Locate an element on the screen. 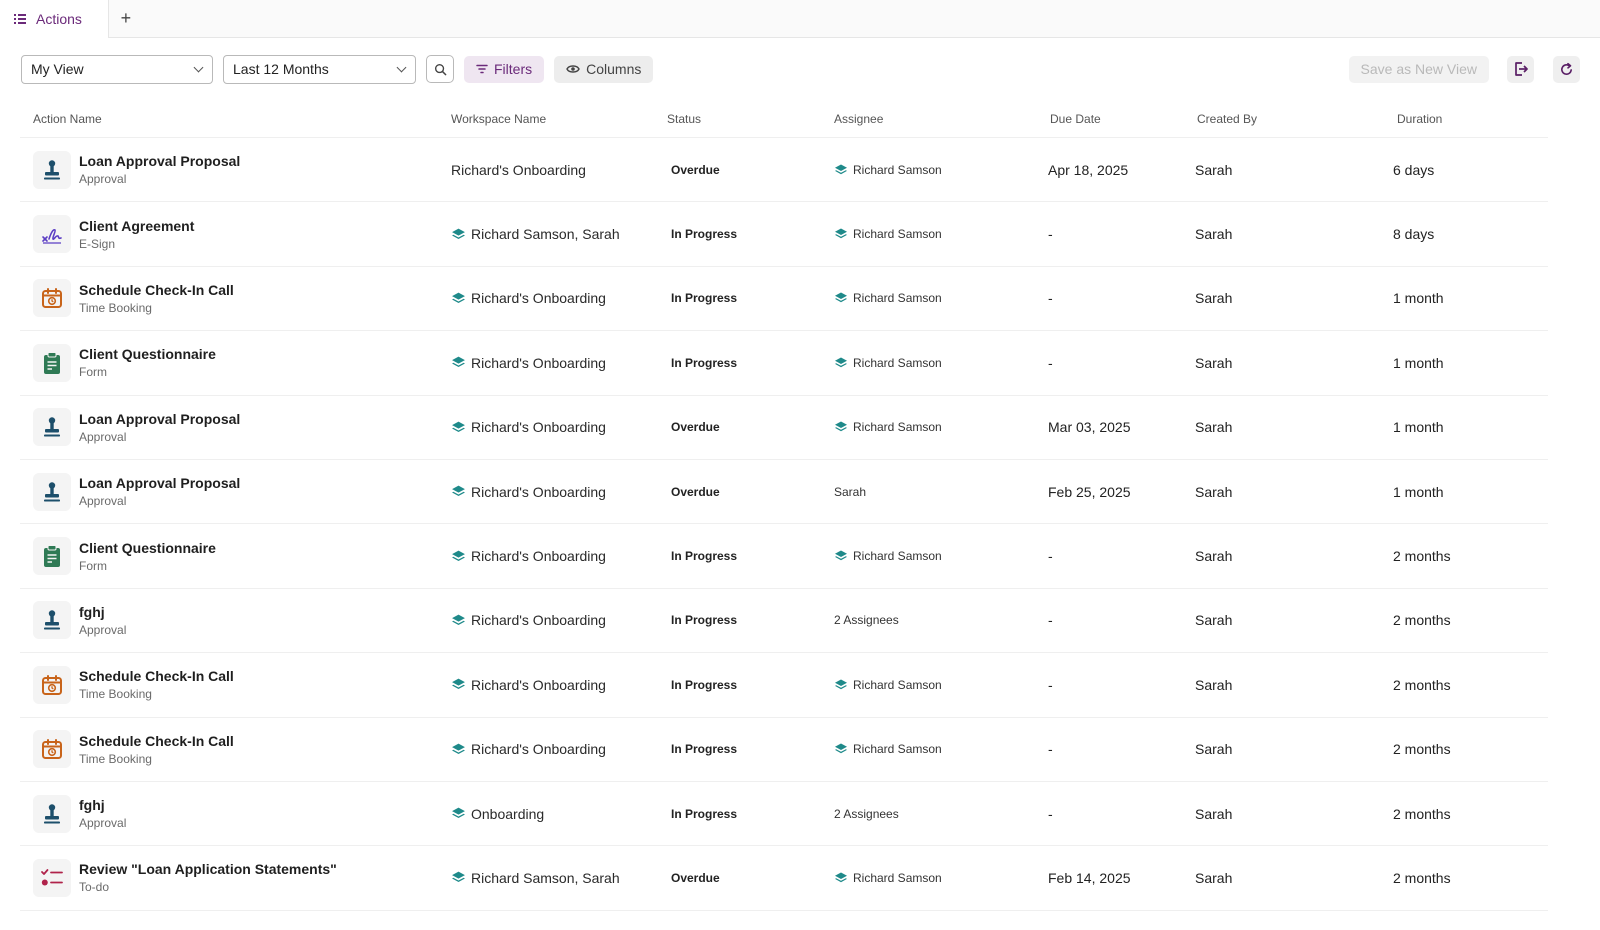 The width and height of the screenshot is (1600, 930). workspace-name: Onboarding is located at coordinates (507, 814).